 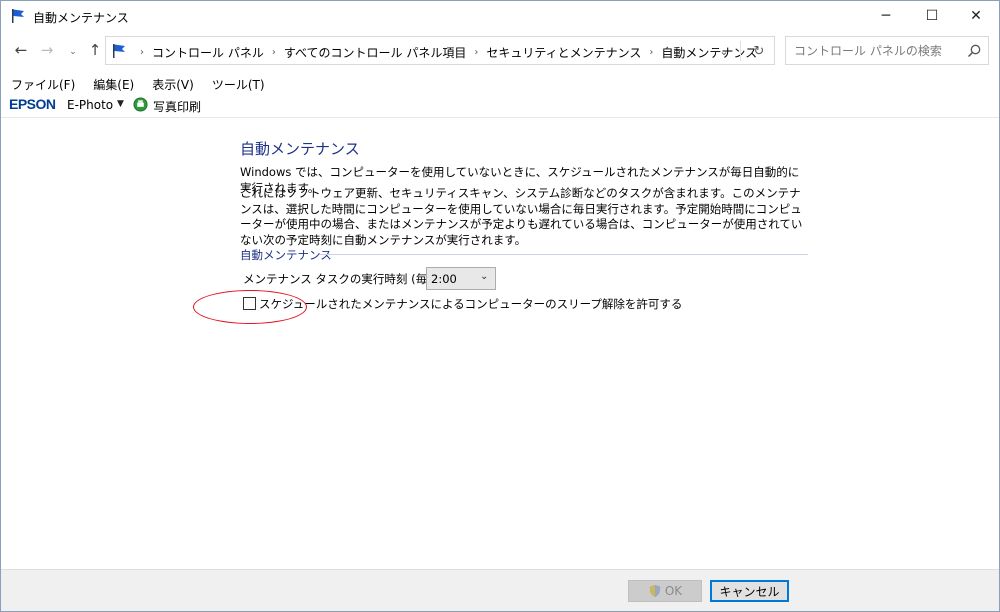 What do you see at coordinates (32, 104) in the screenshot?
I see `epson-logo: EPSON` at bounding box center [32, 104].